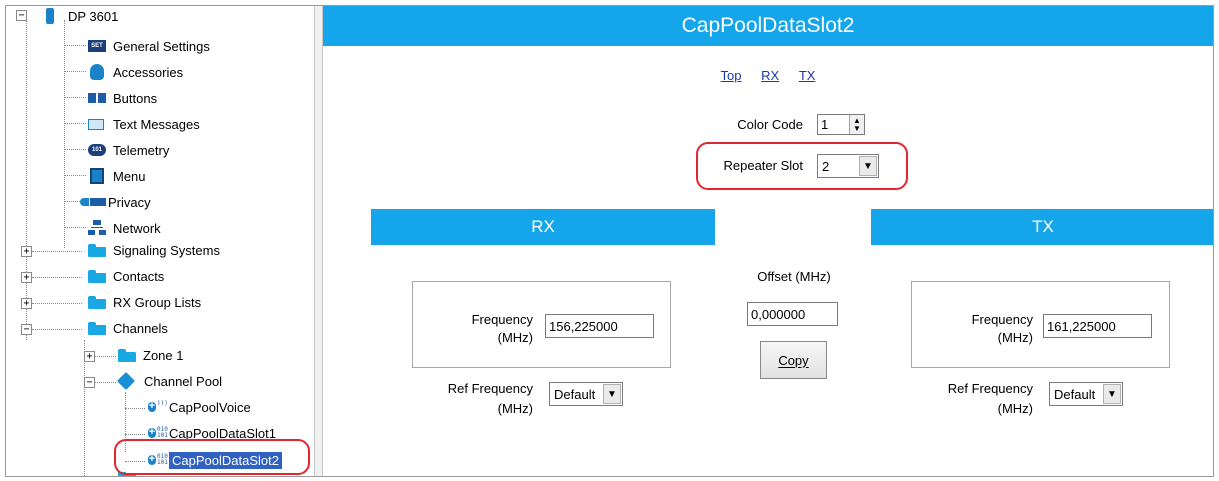 This screenshot has height=481, width=1219. I want to click on link-rx: RX, so click(770, 75).